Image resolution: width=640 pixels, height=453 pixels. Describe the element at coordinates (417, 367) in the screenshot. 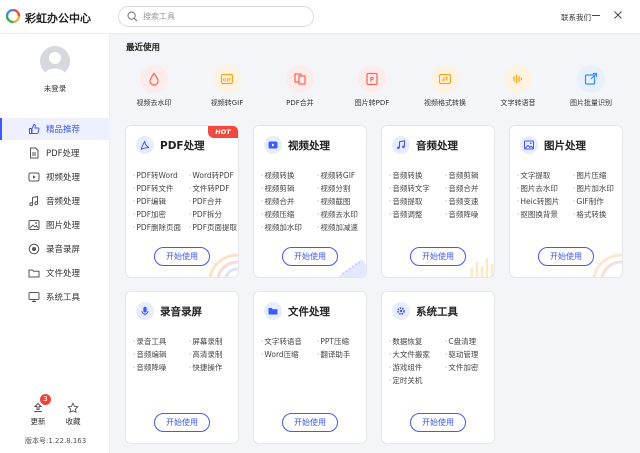

I see `feature-item: 游戏组件` at that location.